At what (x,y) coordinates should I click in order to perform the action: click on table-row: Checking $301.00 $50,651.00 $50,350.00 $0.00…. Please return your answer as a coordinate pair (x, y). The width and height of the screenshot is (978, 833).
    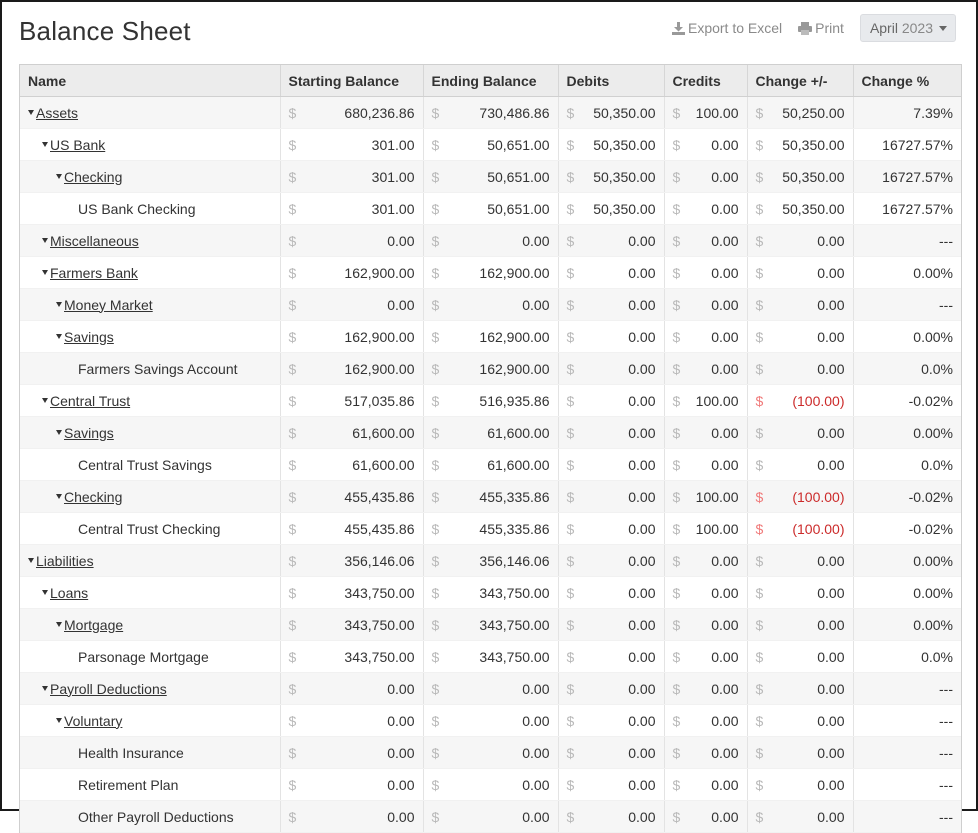
    Looking at the image, I should click on (490, 176).